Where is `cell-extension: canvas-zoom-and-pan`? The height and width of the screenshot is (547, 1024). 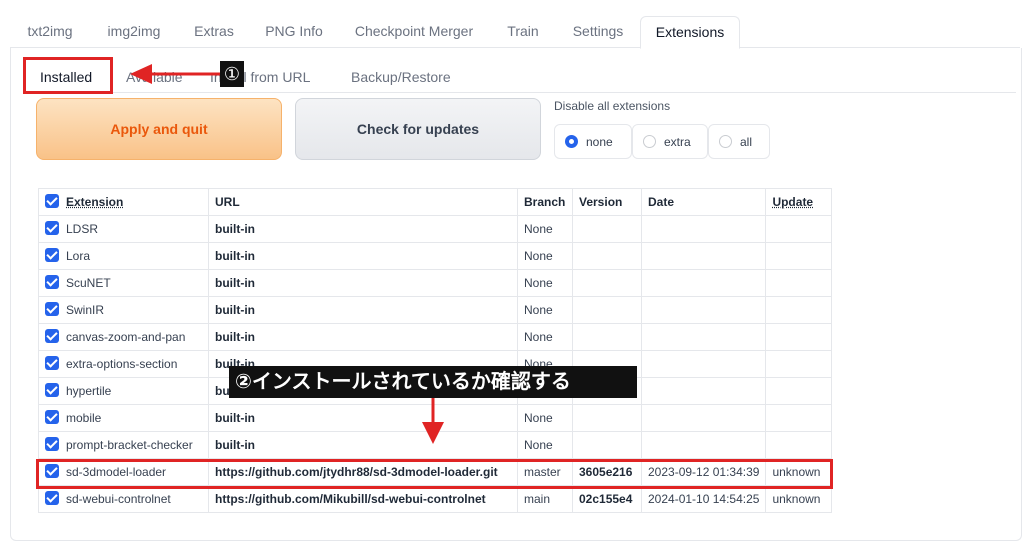 cell-extension: canvas-zoom-and-pan is located at coordinates (123, 337).